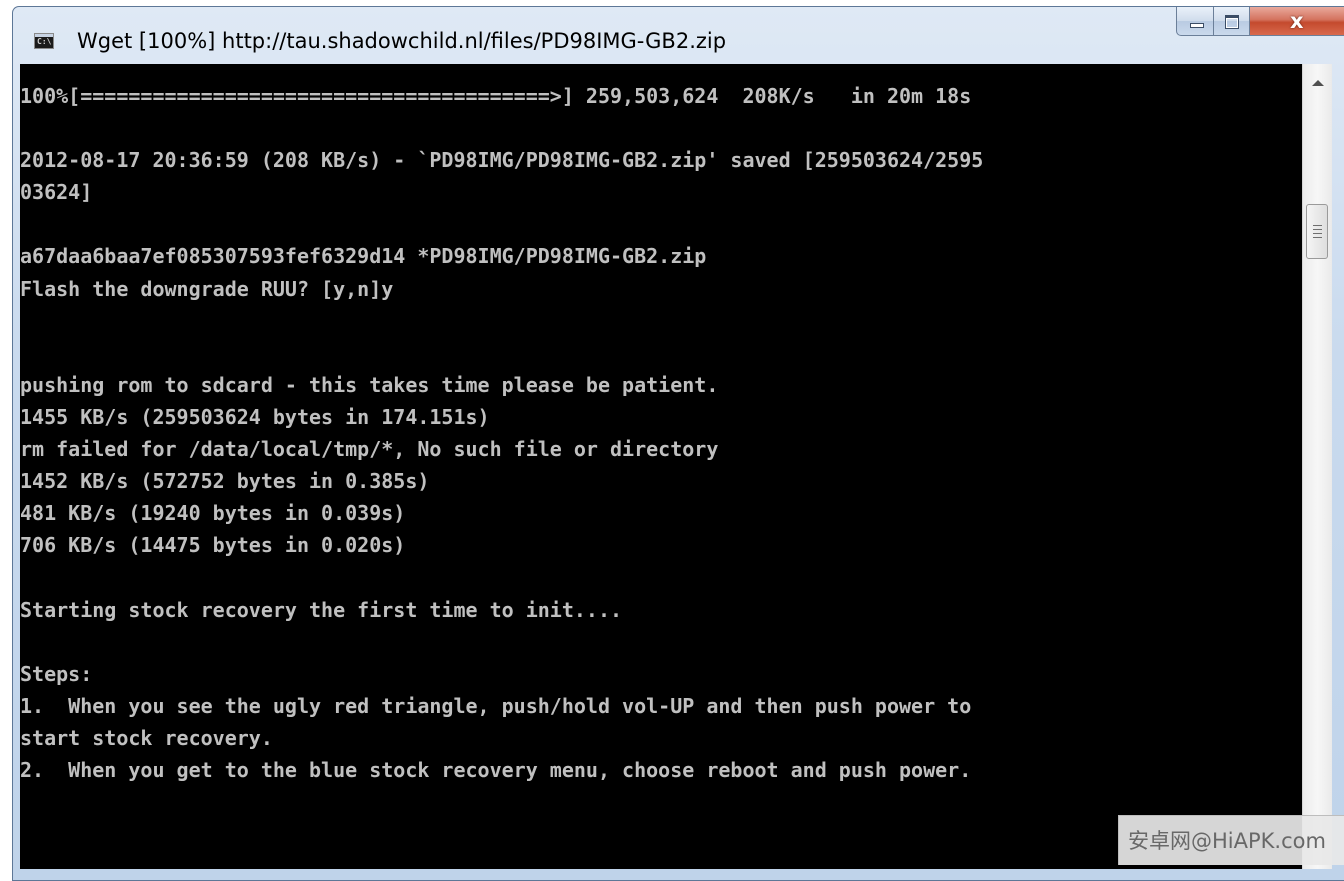 The height and width of the screenshot is (881, 1344). I want to click on minimize-button, so click(1195, 21).